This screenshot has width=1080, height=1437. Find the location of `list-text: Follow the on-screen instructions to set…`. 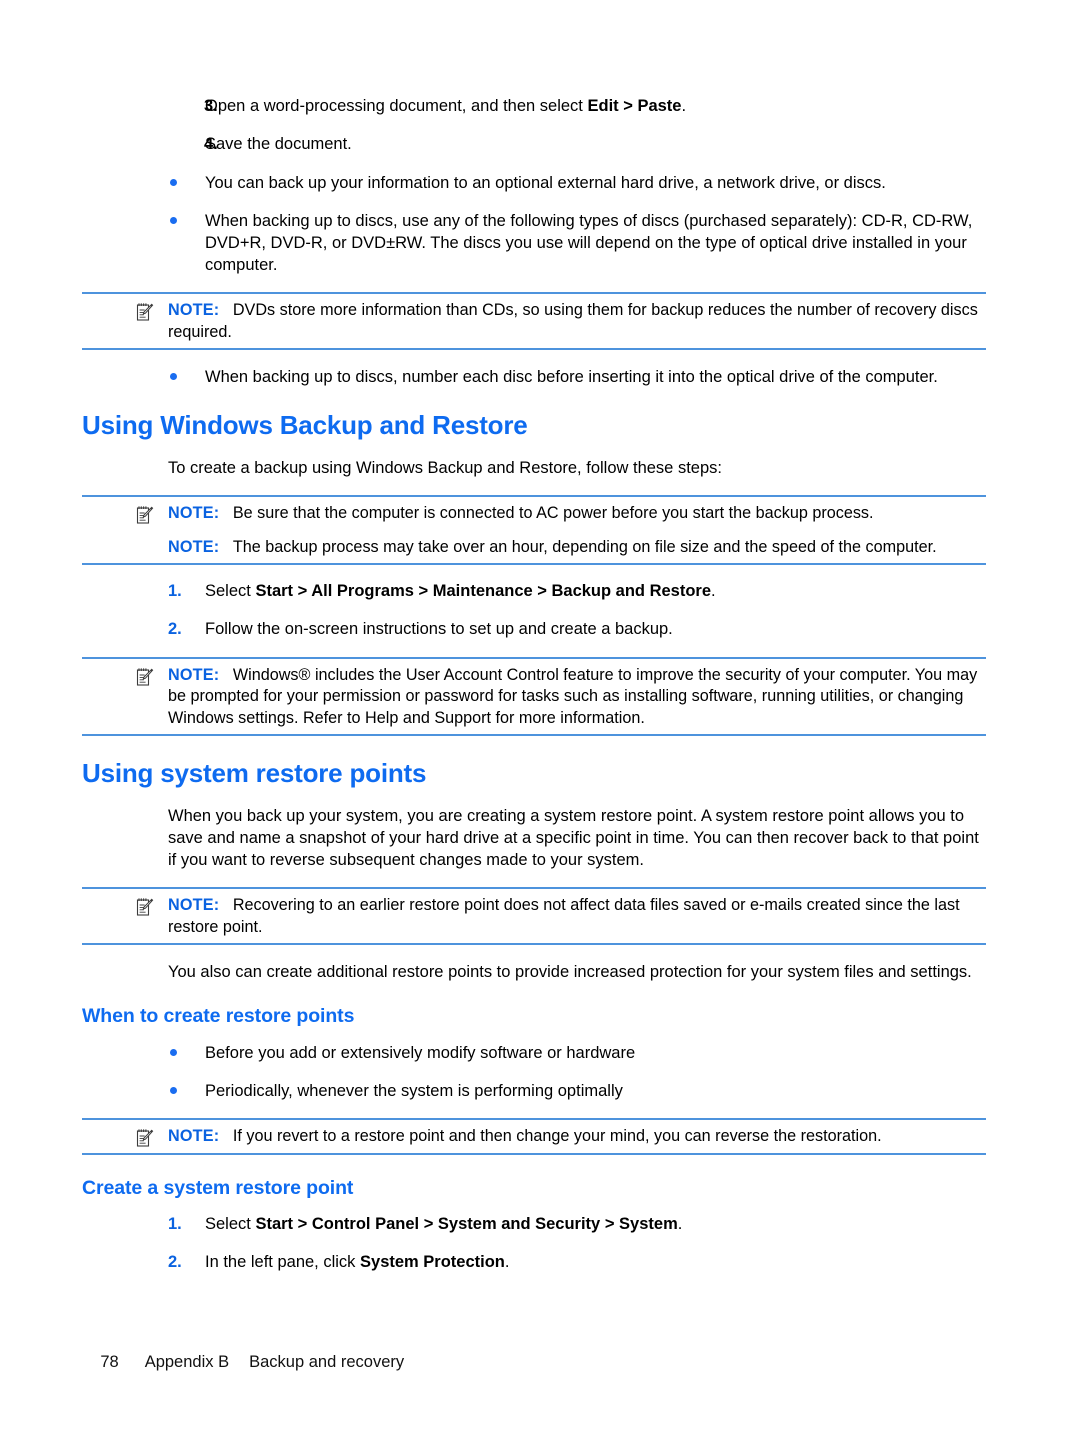

list-text: Follow the on-screen instructions to set… is located at coordinates (439, 628).